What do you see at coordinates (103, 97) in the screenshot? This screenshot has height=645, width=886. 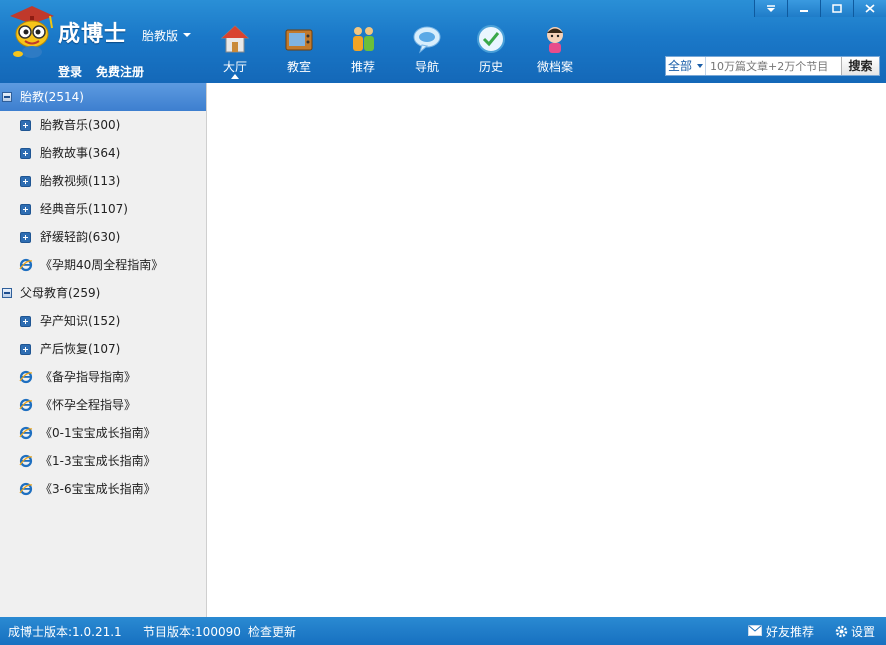 I see `category-prenatal: 胎教(2514)` at bounding box center [103, 97].